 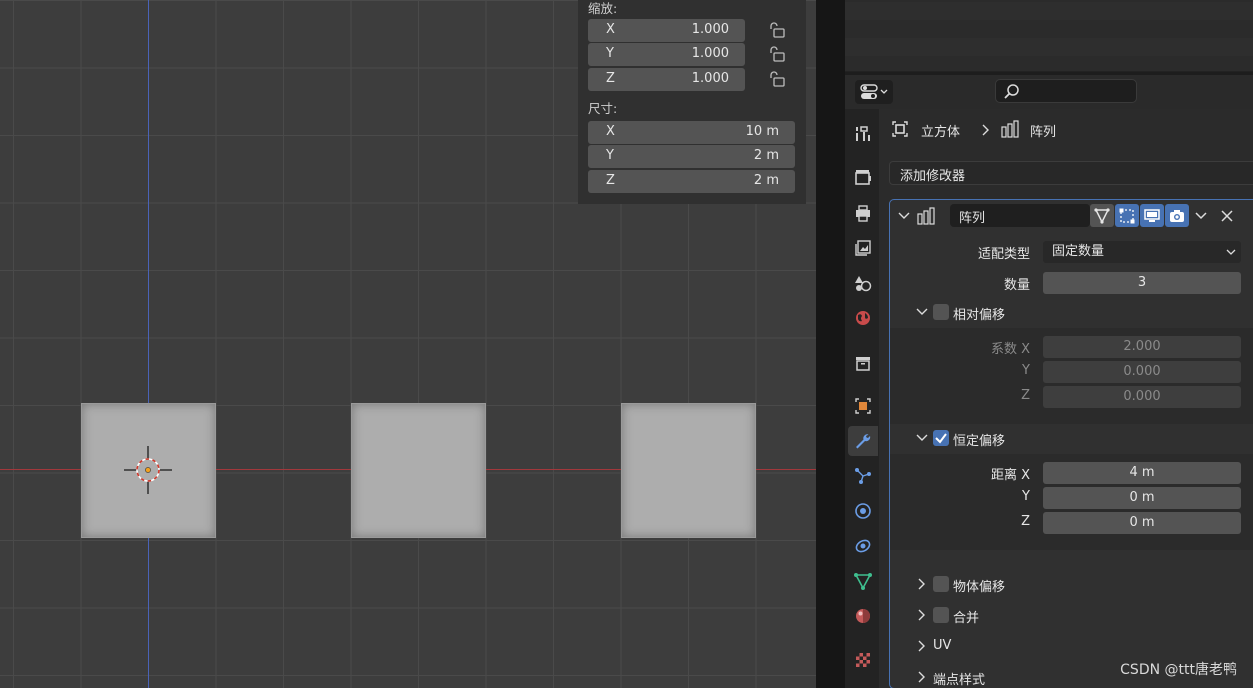 I want to click on axis-label: Z, so click(x=610, y=78).